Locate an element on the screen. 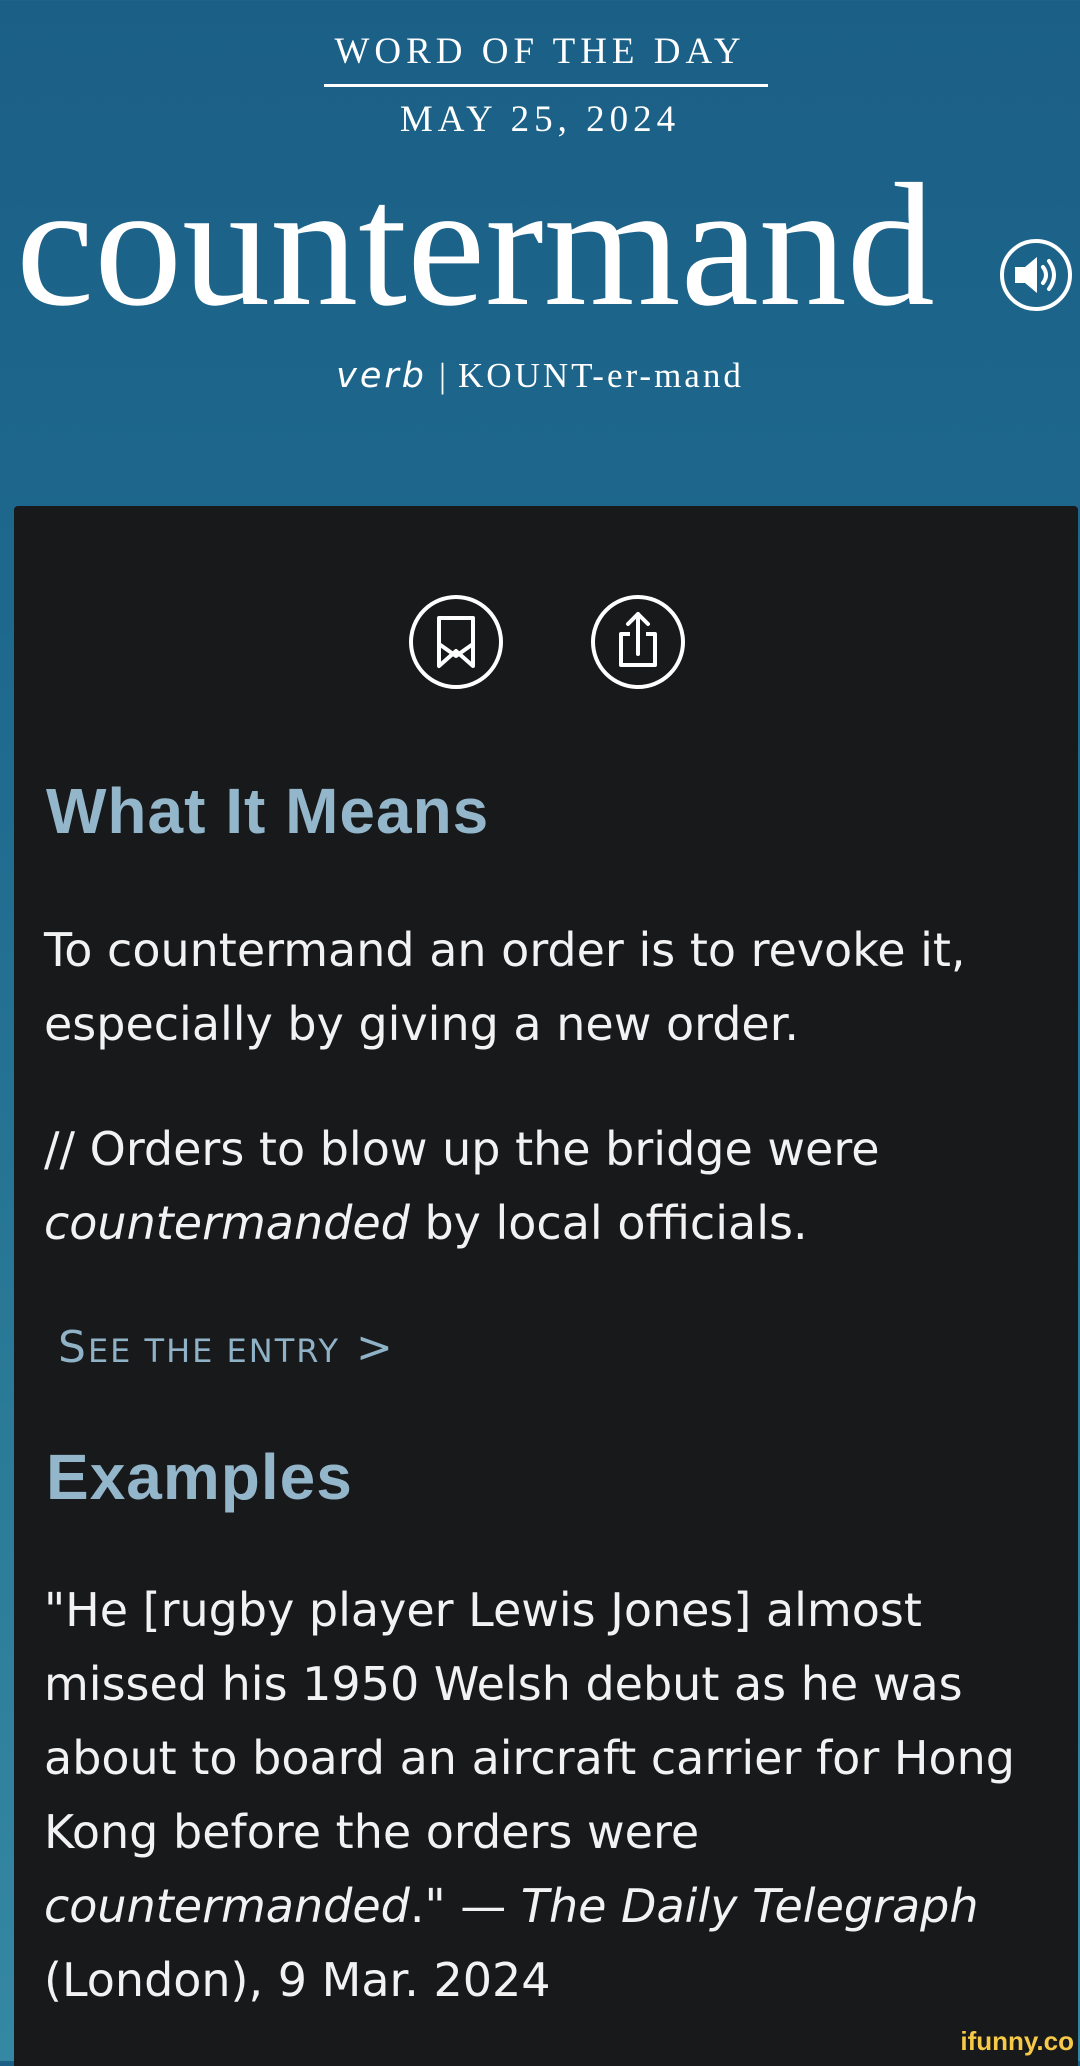 The image size is (1080, 2066). see-entry-initial: S is located at coordinates (73, 1347).